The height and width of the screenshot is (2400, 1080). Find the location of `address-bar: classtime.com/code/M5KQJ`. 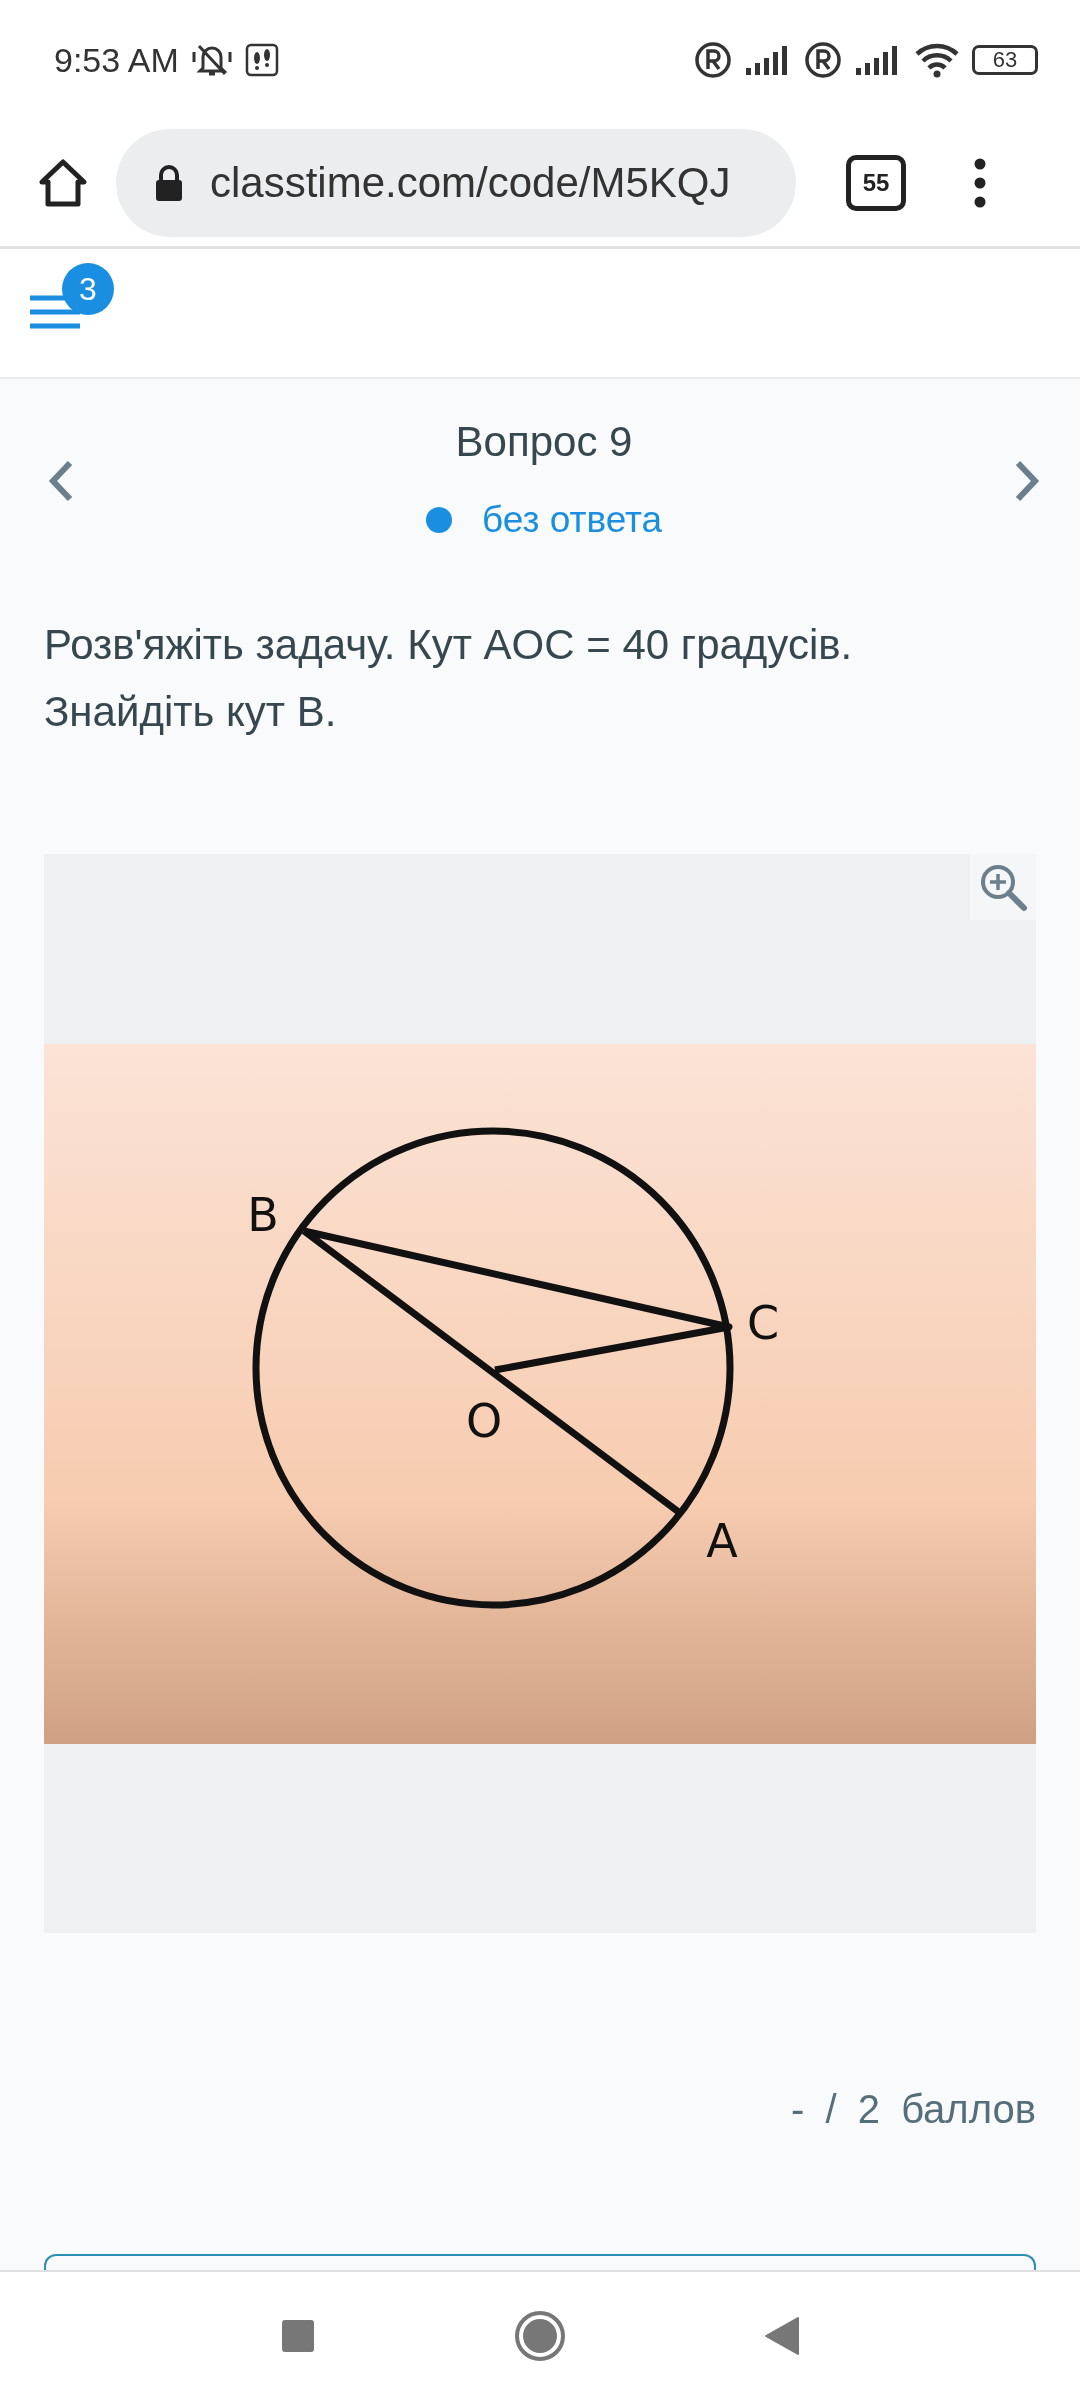

address-bar: classtime.com/code/M5KQJ is located at coordinates (456, 183).